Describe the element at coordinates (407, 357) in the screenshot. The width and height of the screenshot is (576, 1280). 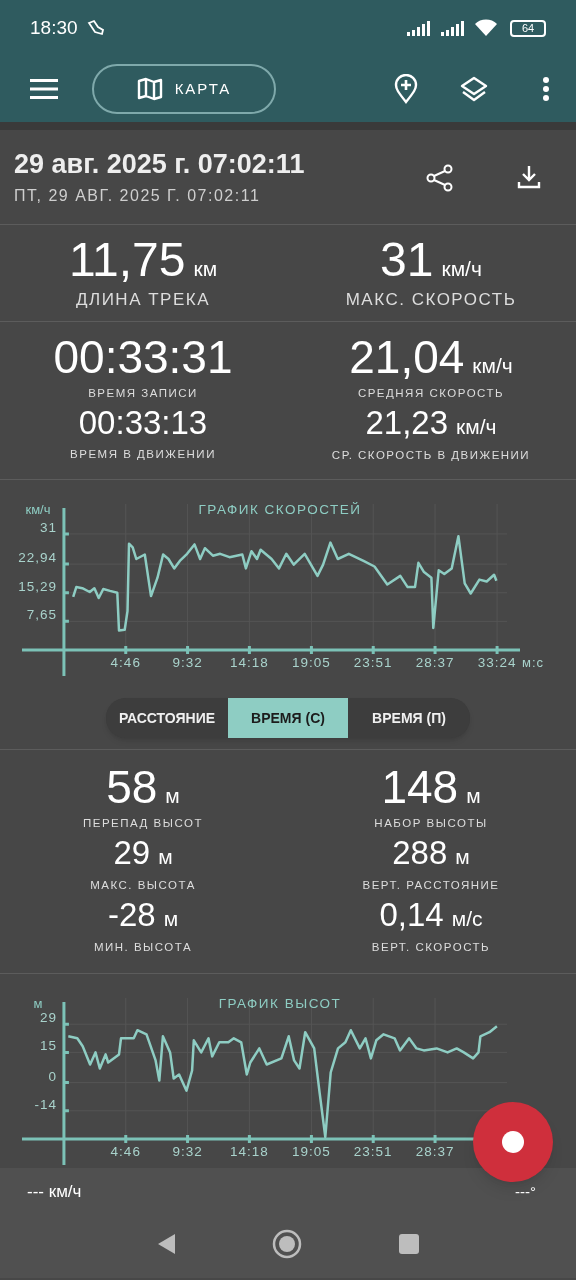
I see `stat-value: 21,04` at that location.